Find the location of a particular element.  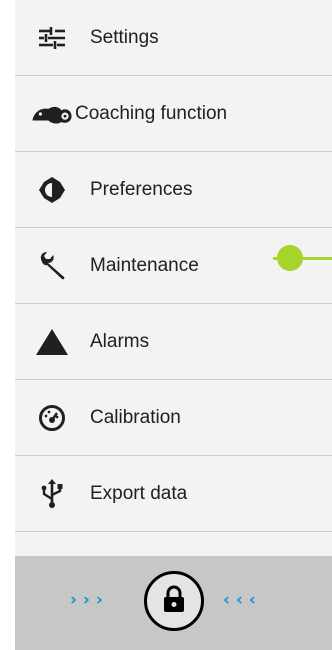

menu-item-export-data: Export data is located at coordinates (173, 494).